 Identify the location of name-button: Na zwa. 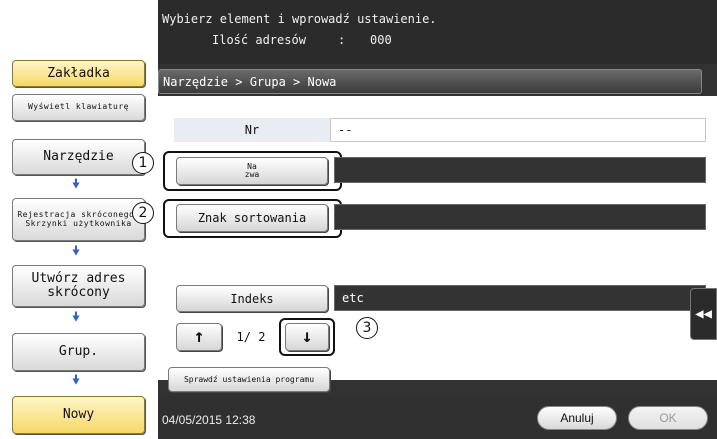
(252, 171).